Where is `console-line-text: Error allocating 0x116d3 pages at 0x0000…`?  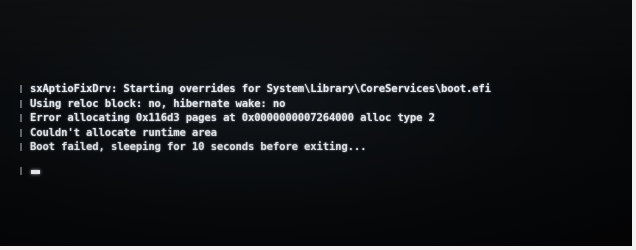 console-line-text: Error allocating 0x116d3 pages at 0x0000… is located at coordinates (232, 118).